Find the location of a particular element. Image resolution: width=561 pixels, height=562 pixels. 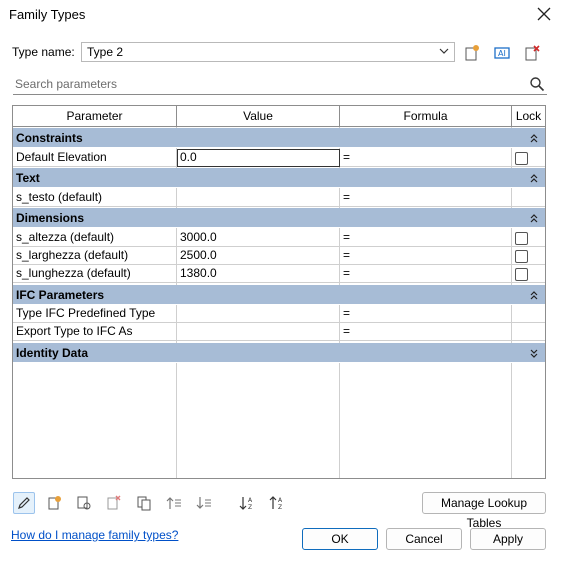

param-value: 0.0 is located at coordinates (258, 158).